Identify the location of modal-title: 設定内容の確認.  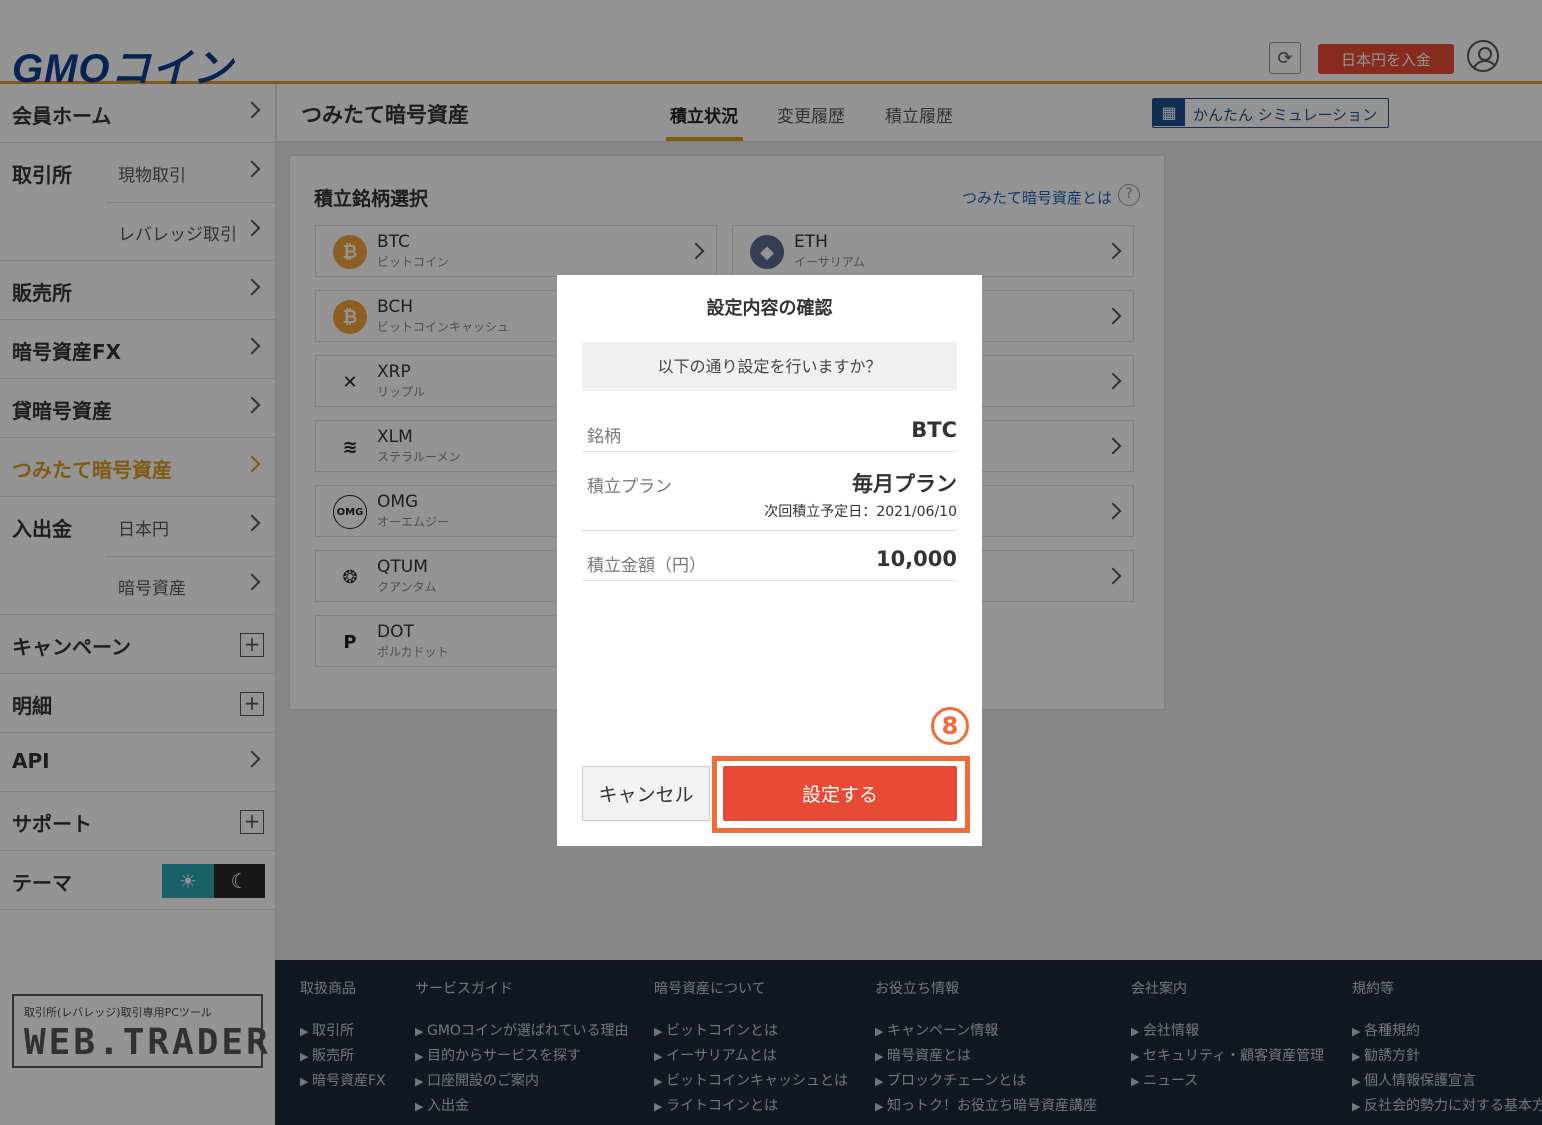
(769, 308).